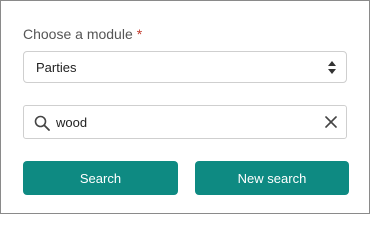 This screenshot has height=240, width=370. What do you see at coordinates (332, 67) in the screenshot?
I see `sort-updown-icon` at bounding box center [332, 67].